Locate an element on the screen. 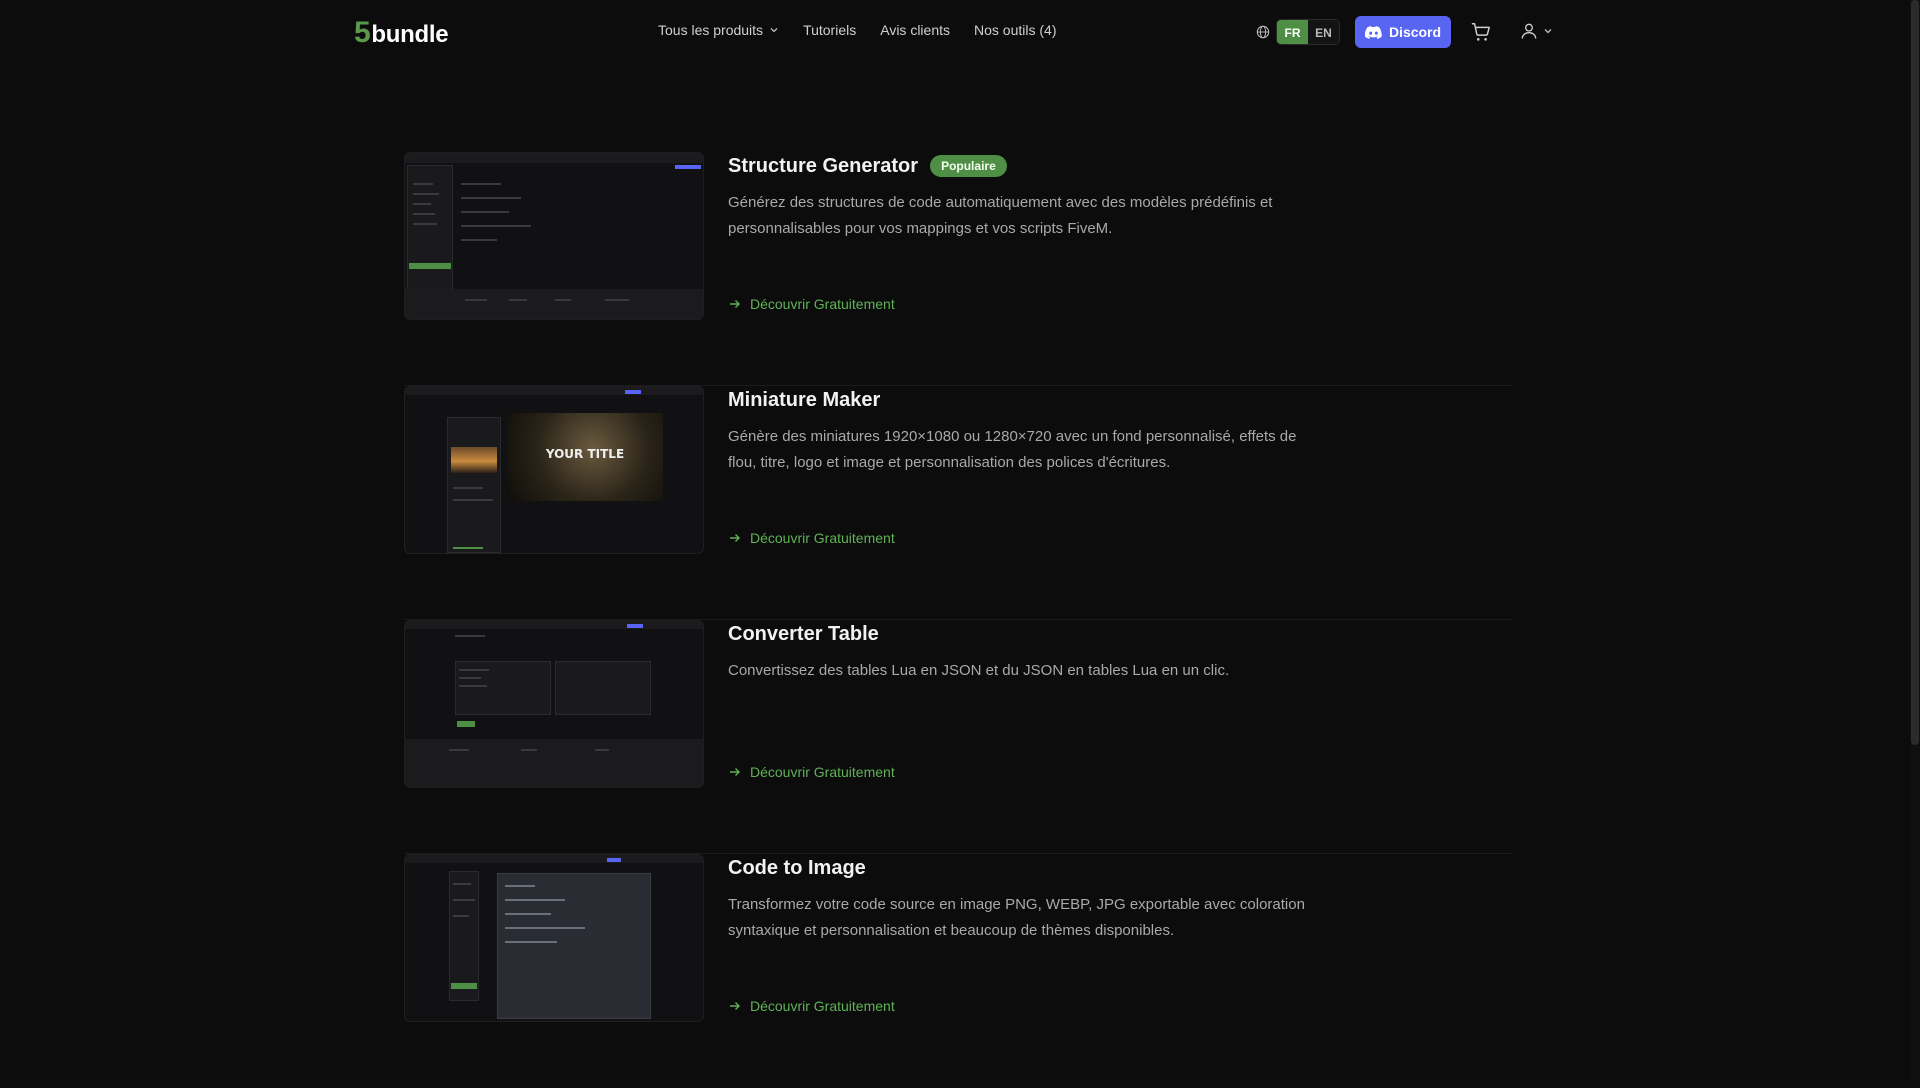  user-menu is located at coordinates (1536, 31).